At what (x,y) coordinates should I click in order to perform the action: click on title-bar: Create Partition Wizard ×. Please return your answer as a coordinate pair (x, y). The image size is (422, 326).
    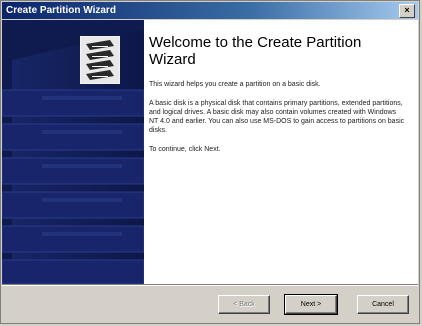
    Looking at the image, I should click on (210, 10).